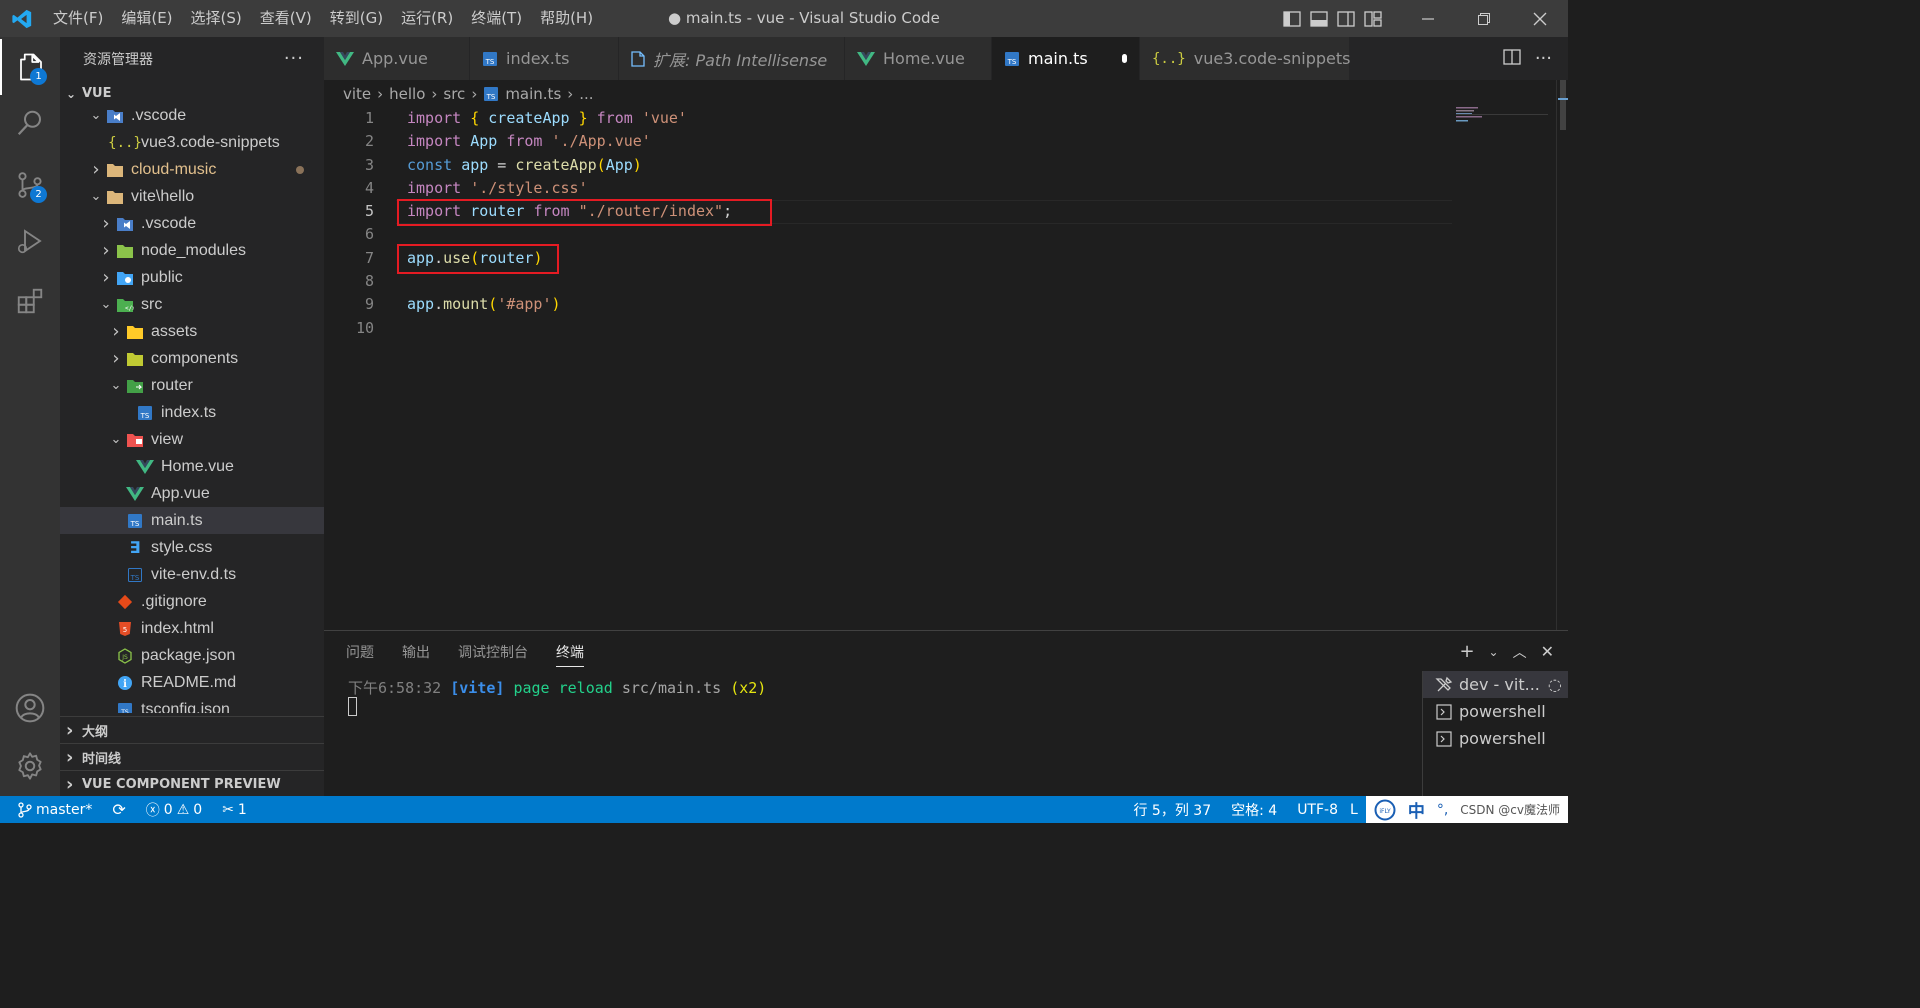 This screenshot has width=1920, height=1008. I want to click on tree-item: JS package.json, so click(192, 655).